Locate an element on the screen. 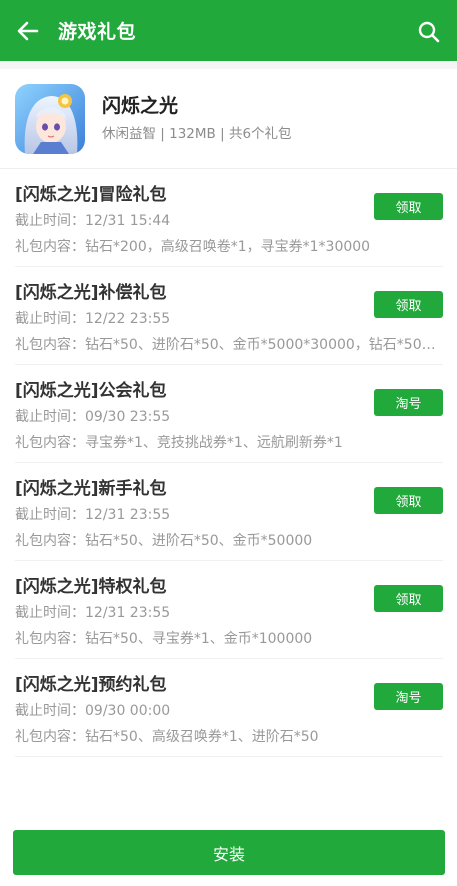 This screenshot has width=457, height=886. search-icon is located at coordinates (429, 32).